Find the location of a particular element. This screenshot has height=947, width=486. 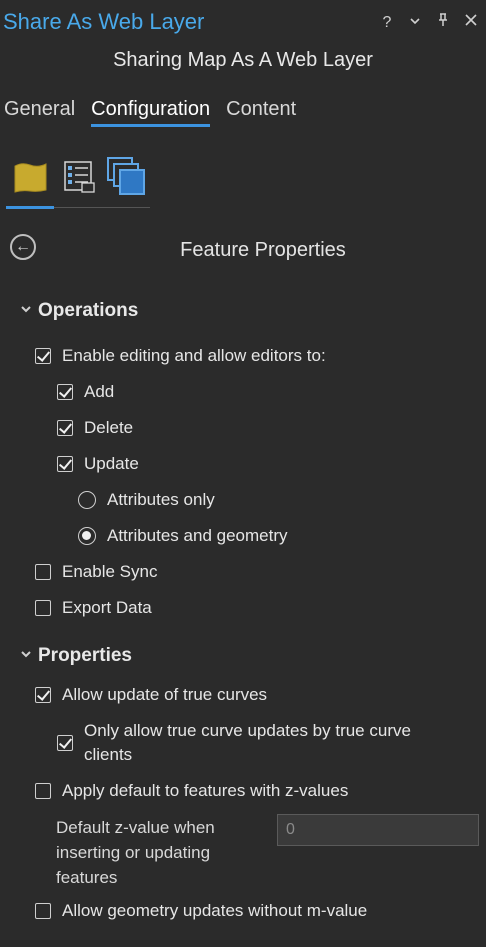

enable-sync-checkbox is located at coordinates (43, 572).